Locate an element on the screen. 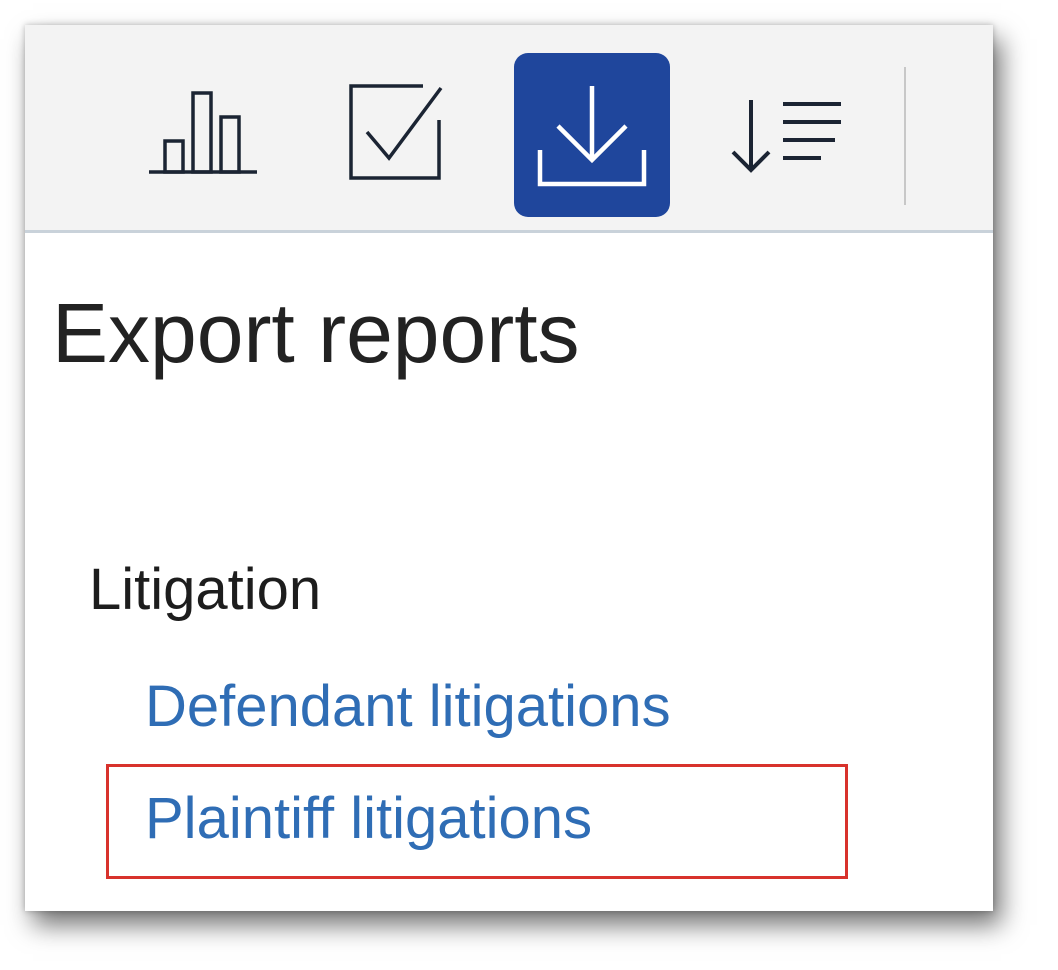  export-button is located at coordinates (592, 135).